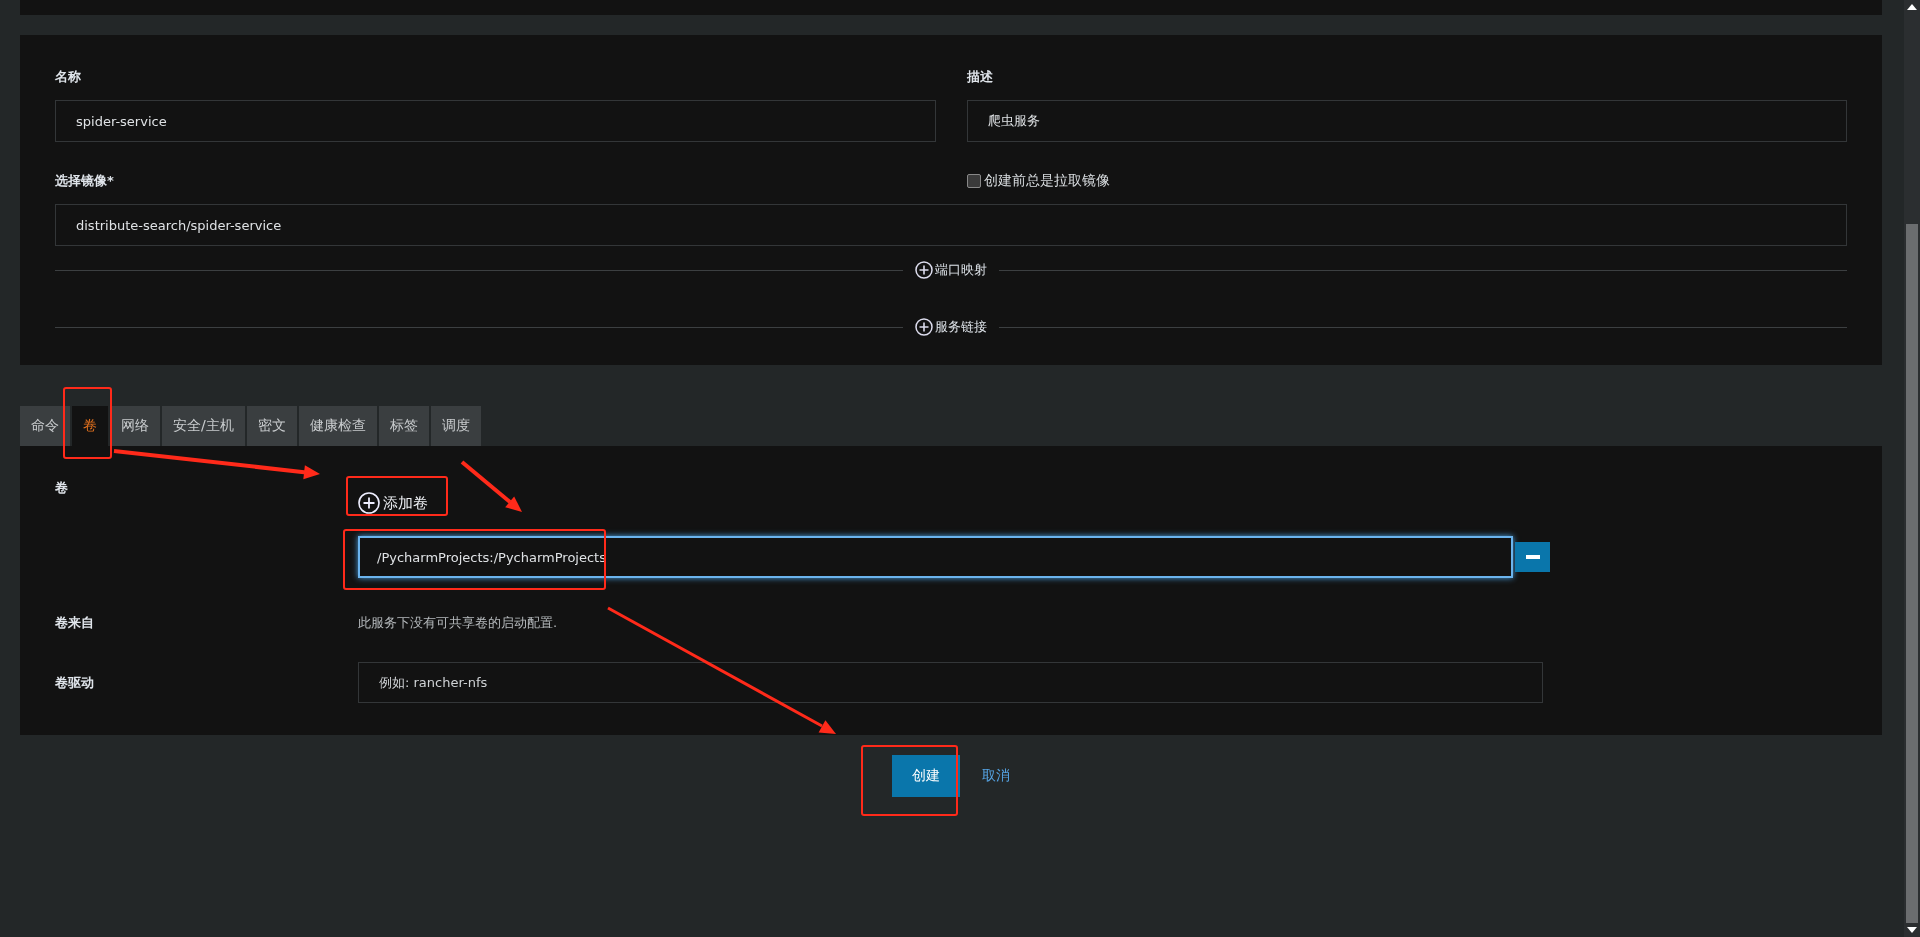 Image resolution: width=1920 pixels, height=937 pixels. What do you see at coordinates (495, 121) in the screenshot?
I see `name-input-field: spider-service` at bounding box center [495, 121].